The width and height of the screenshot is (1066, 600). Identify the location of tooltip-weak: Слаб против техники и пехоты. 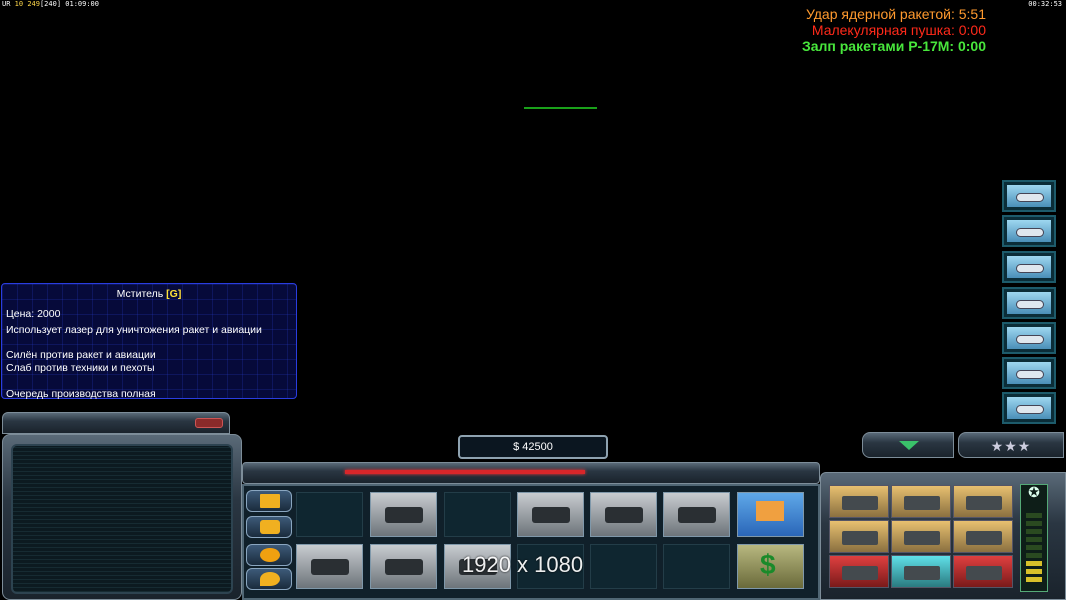
(80, 368).